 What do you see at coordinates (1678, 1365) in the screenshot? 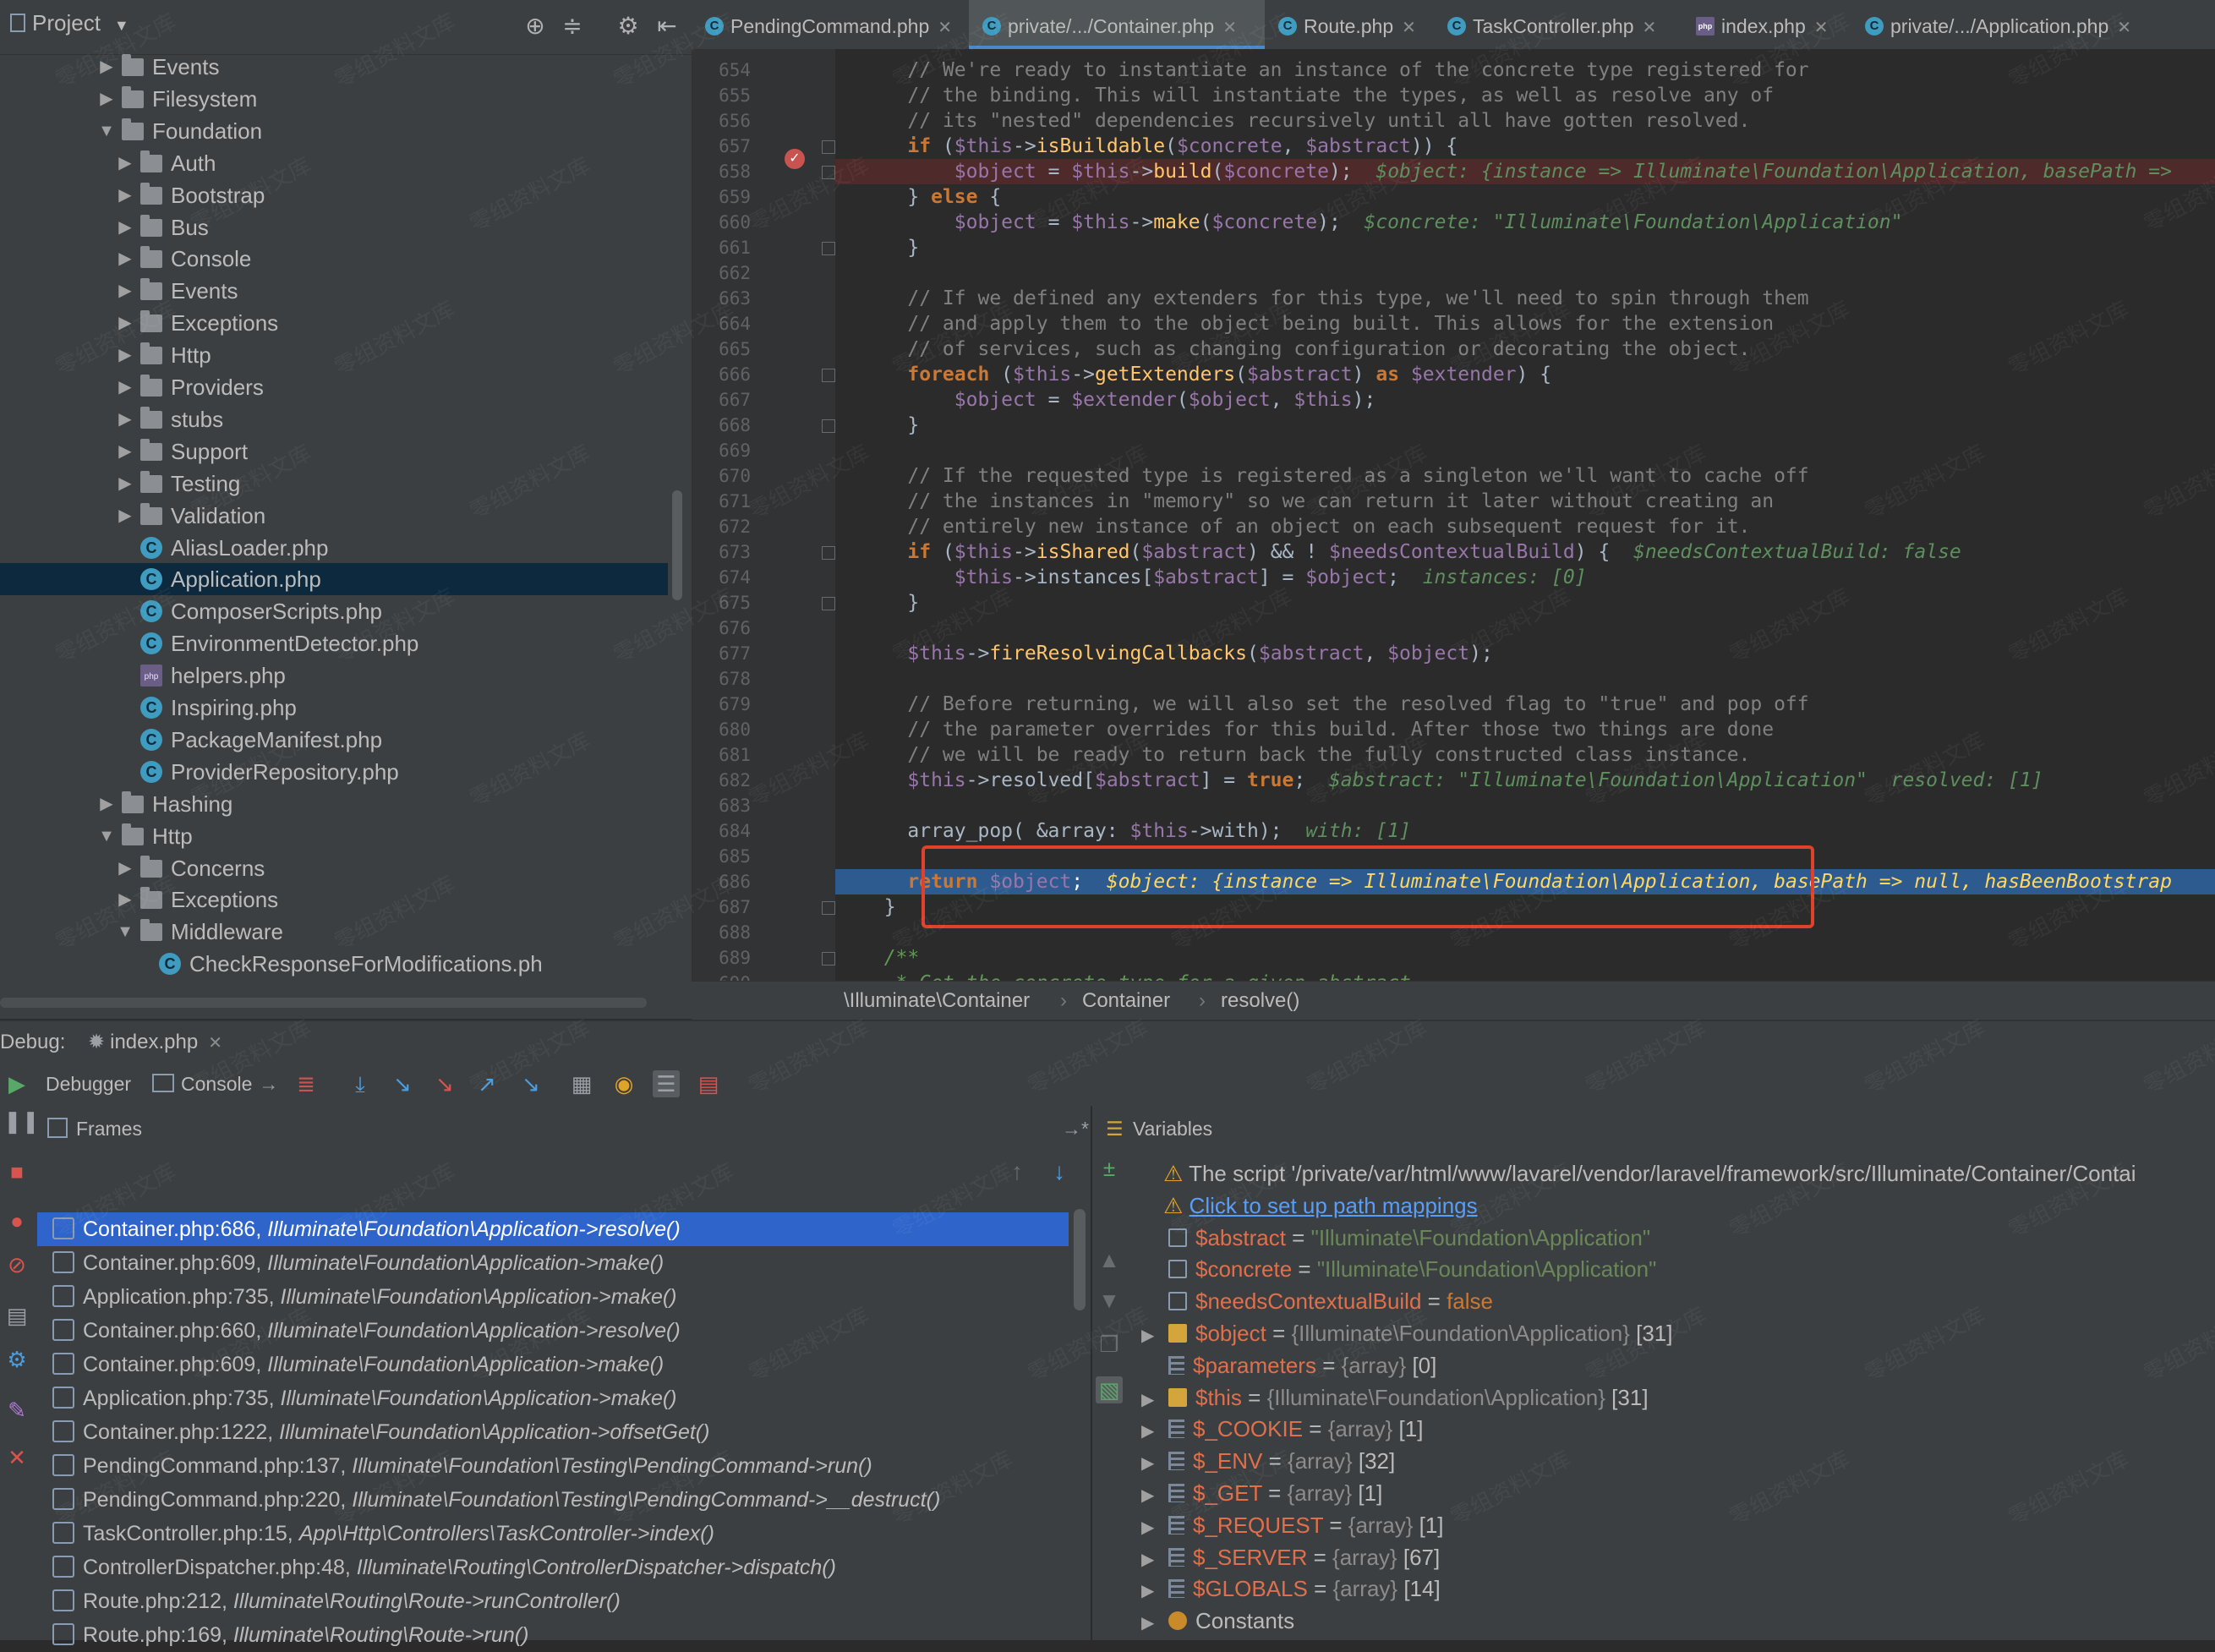
I see `variable-row: $parameters = {array} [0]` at bounding box center [1678, 1365].